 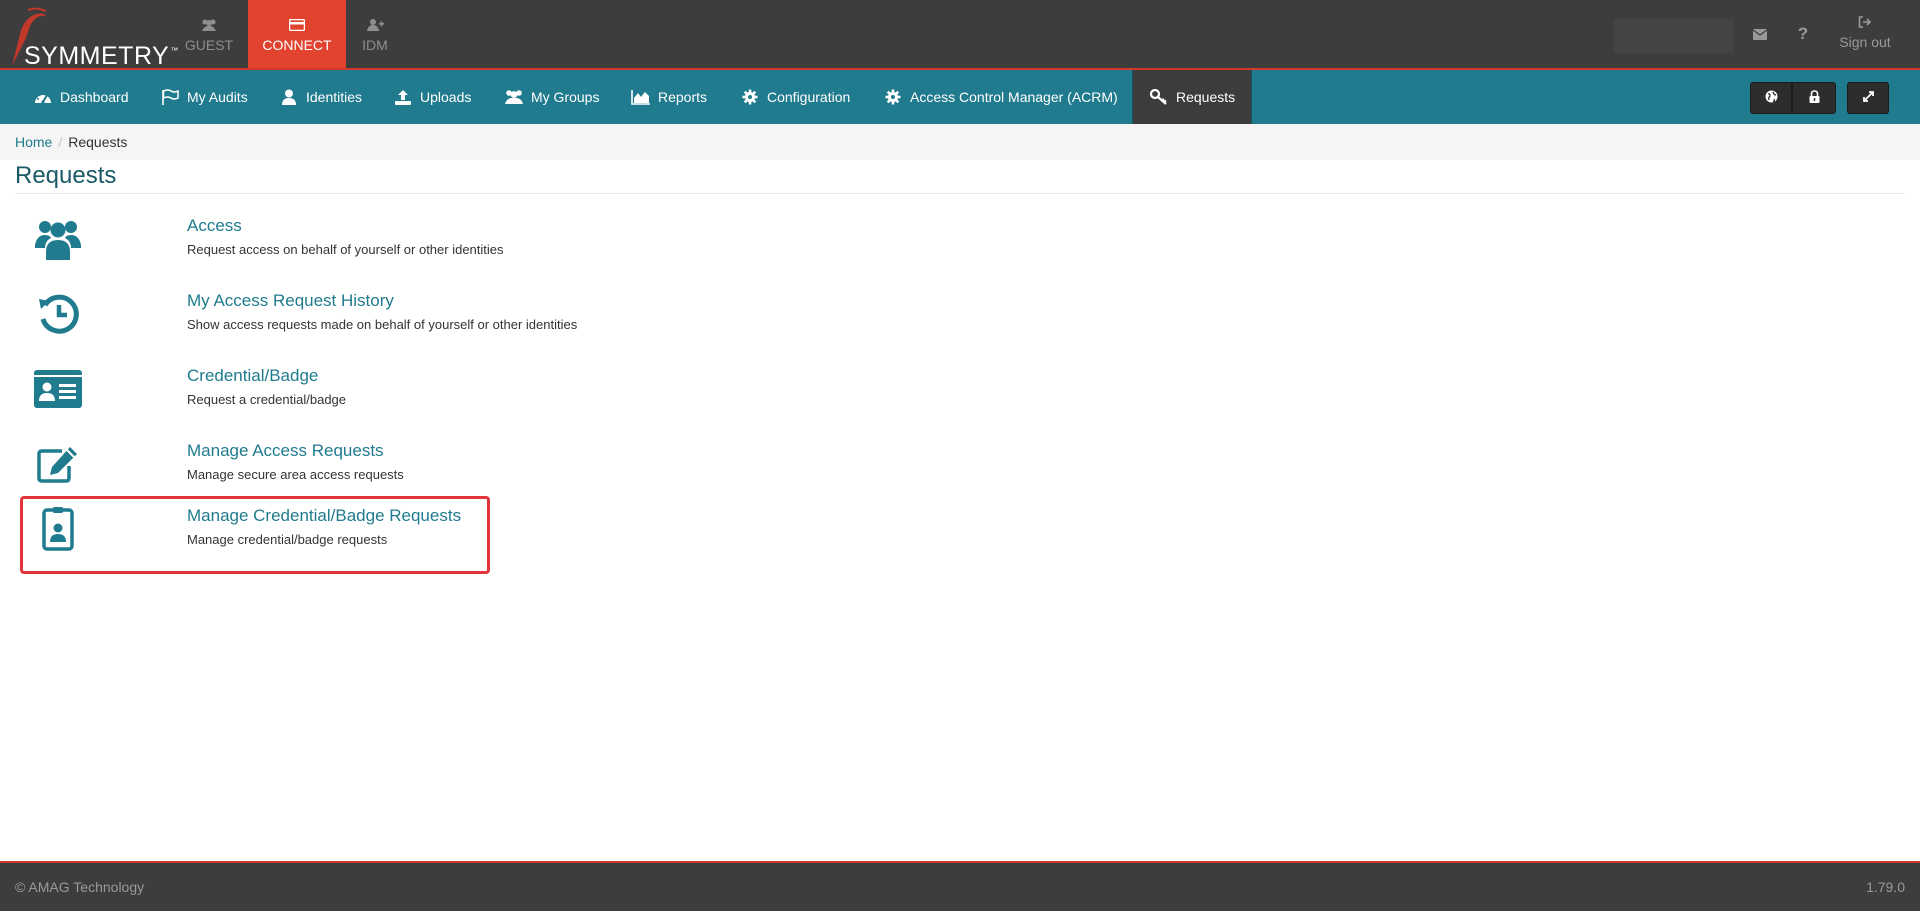 What do you see at coordinates (43, 97) in the screenshot?
I see `dashboard-icon` at bounding box center [43, 97].